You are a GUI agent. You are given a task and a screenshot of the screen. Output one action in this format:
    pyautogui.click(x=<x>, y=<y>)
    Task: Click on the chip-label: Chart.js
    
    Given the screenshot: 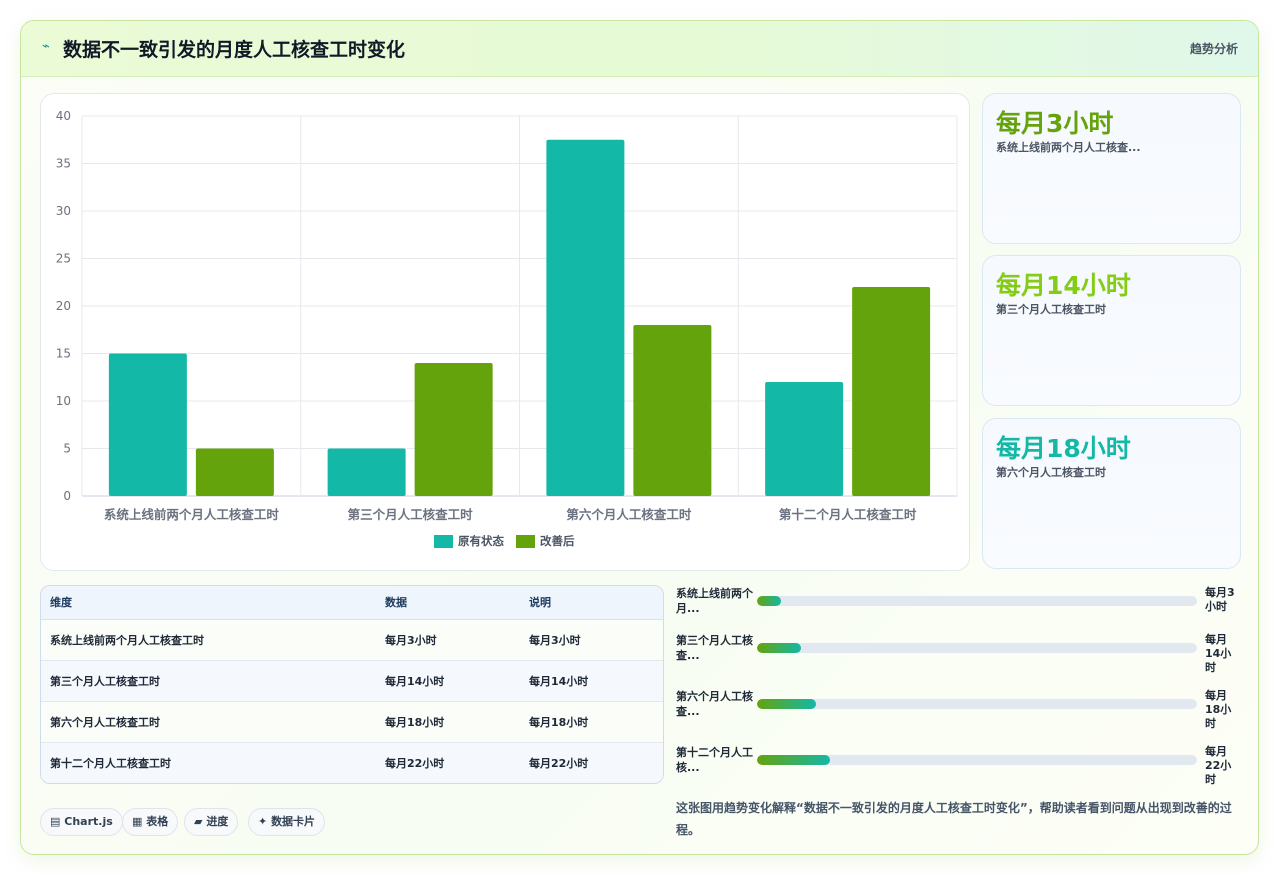 What is the action you would take?
    pyautogui.click(x=88, y=821)
    